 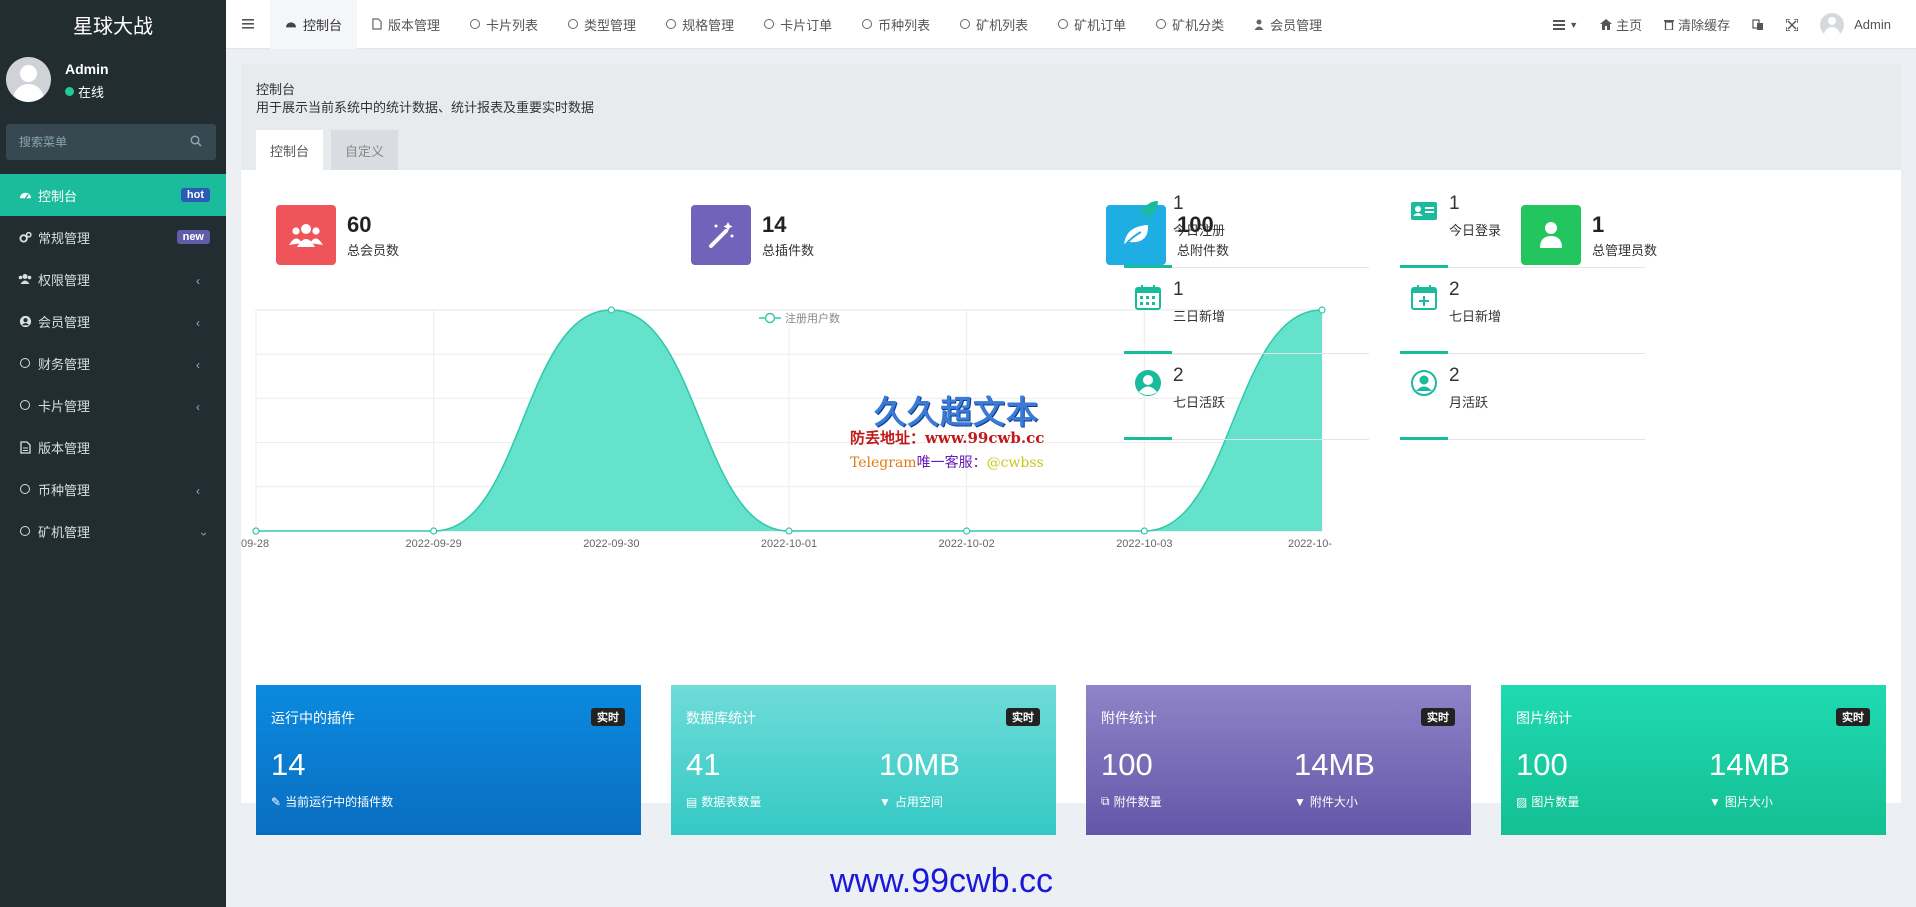 I want to click on watermark-handle: @cwbss, so click(x=1015, y=463).